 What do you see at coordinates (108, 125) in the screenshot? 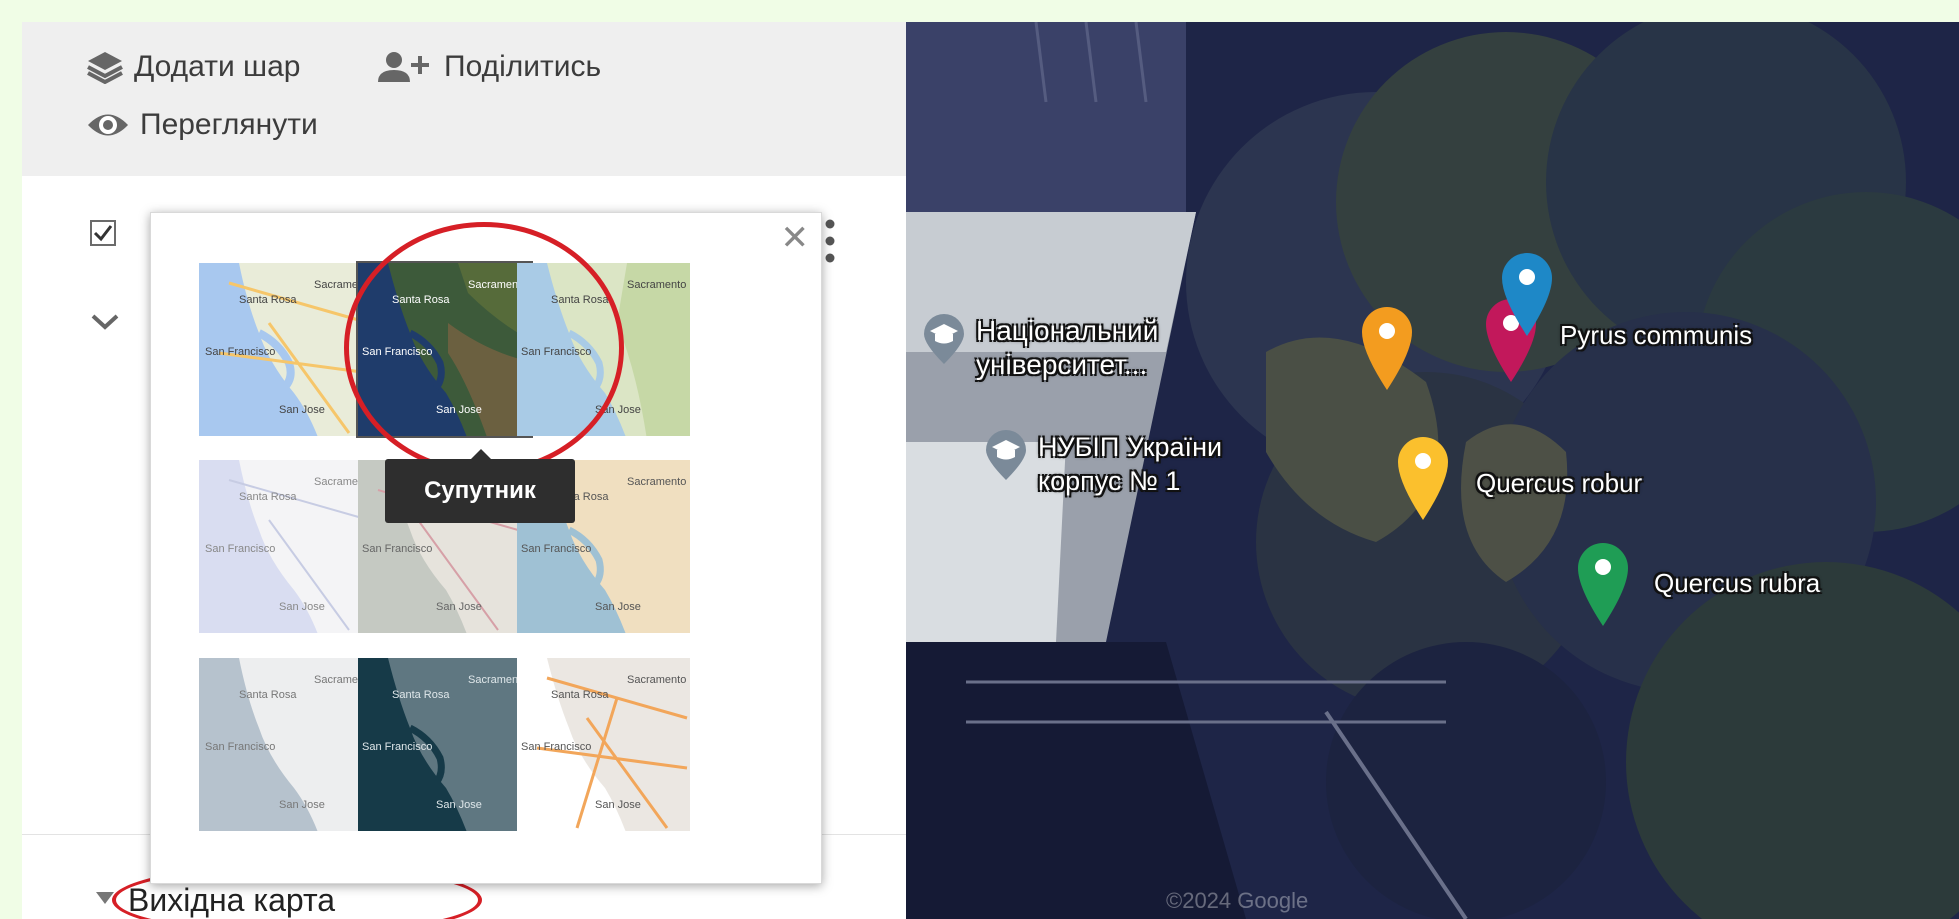
I see `eye-icon` at bounding box center [108, 125].